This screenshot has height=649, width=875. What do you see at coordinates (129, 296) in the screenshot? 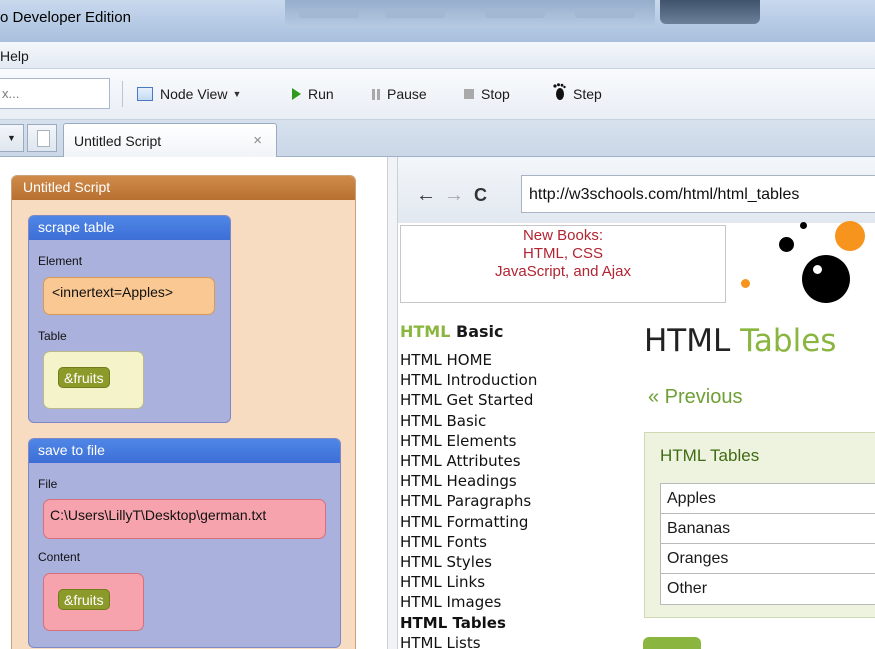
I see `element-selector-slot: <innertext=Apples>` at bounding box center [129, 296].